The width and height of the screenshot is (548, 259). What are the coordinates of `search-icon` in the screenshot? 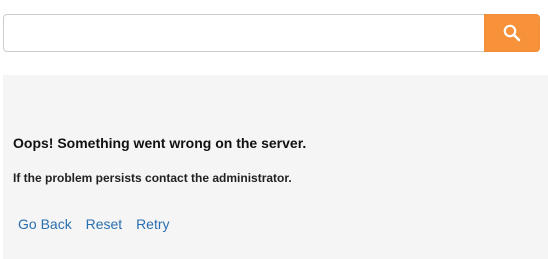 It's located at (512, 33).